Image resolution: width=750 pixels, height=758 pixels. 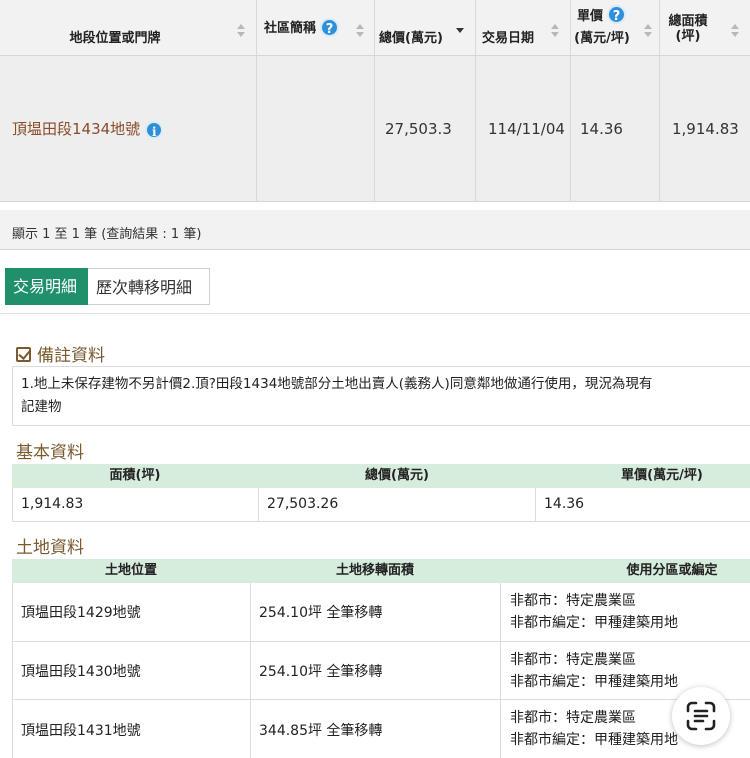 I want to click on land-header-area: 土地移轉面積, so click(x=374, y=570).